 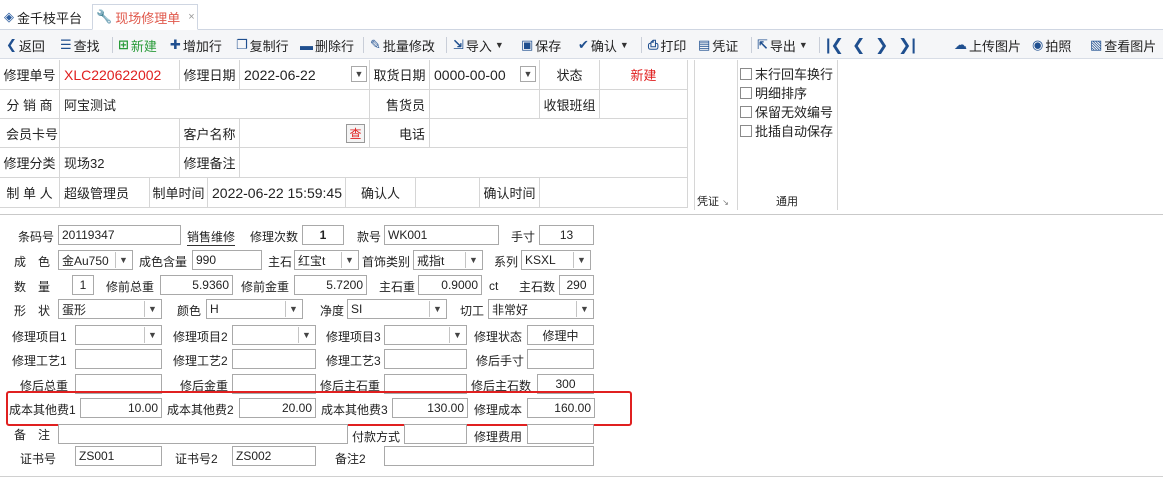 What do you see at coordinates (375, 44) in the screenshot?
I see `pen-icon: ✎` at bounding box center [375, 44].